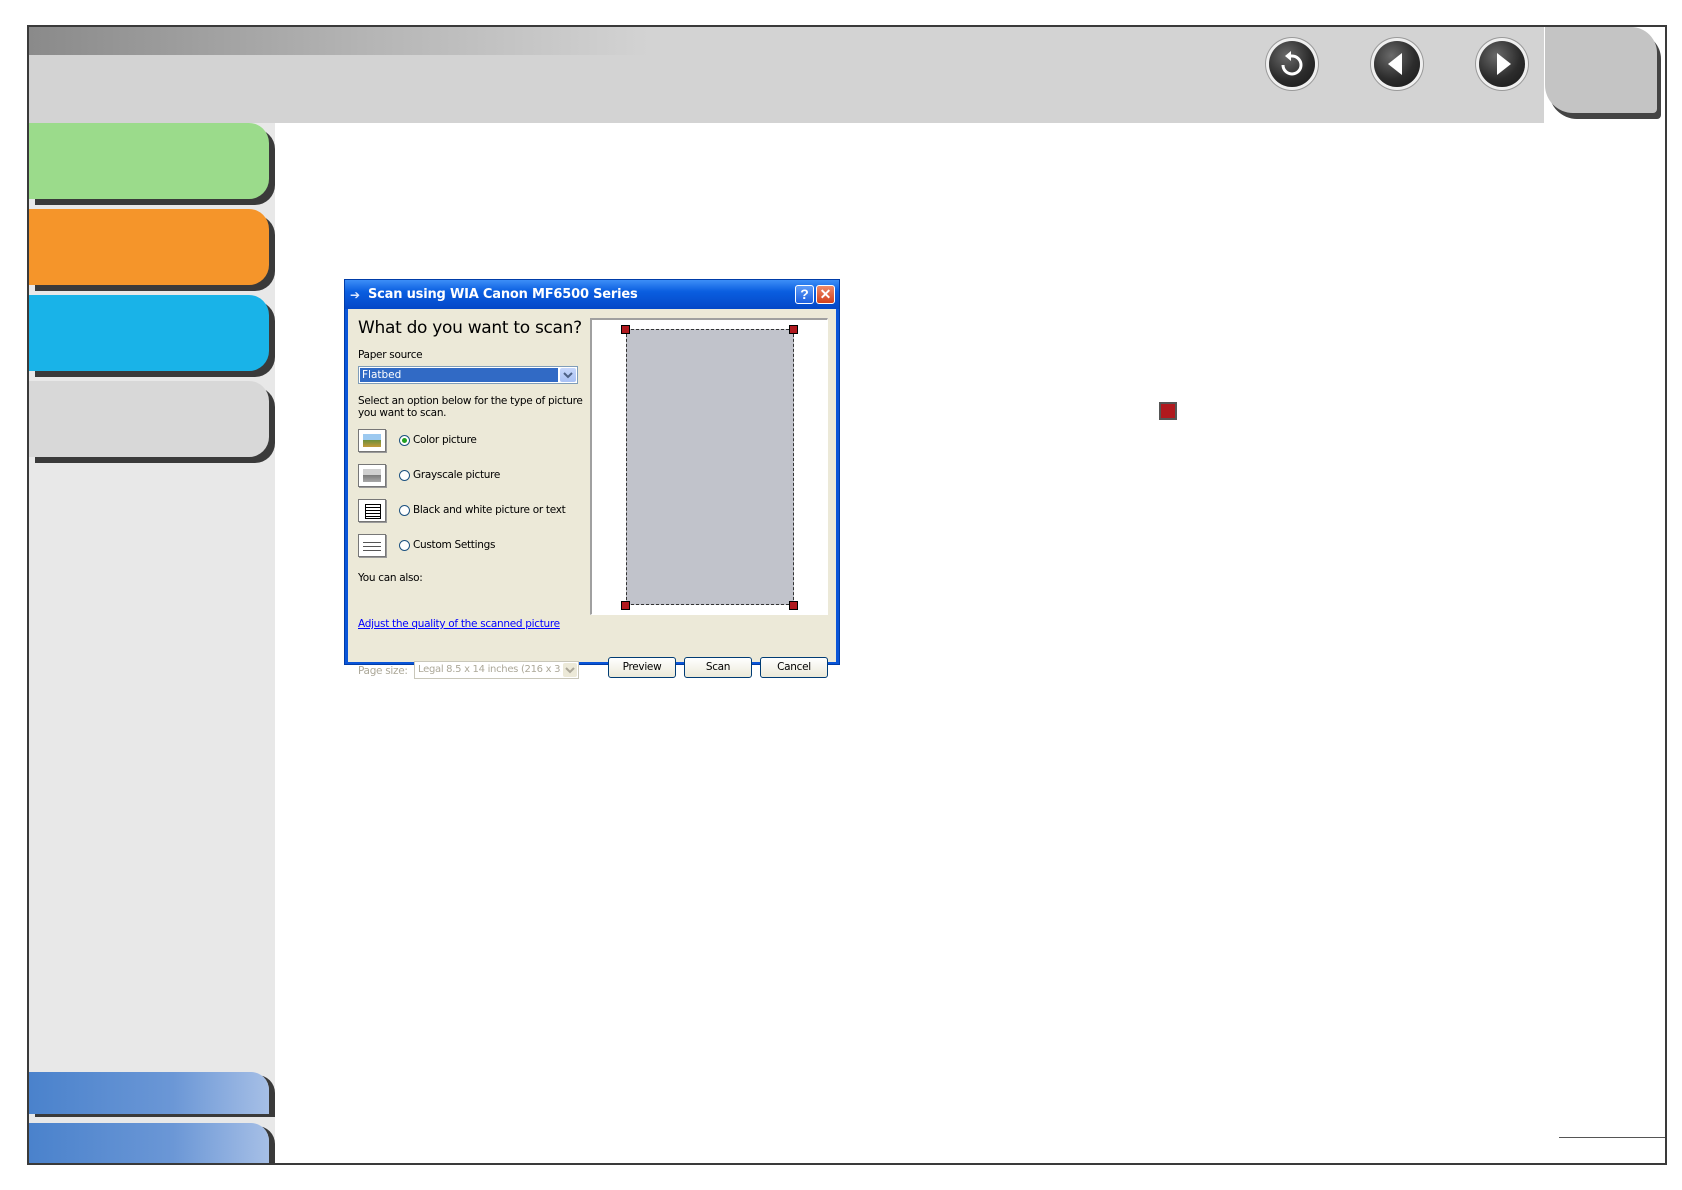 Image resolution: width=1682 pixels, height=1190 pixels. Describe the element at coordinates (1601, 70) in the screenshot. I see `corner-tab` at that location.